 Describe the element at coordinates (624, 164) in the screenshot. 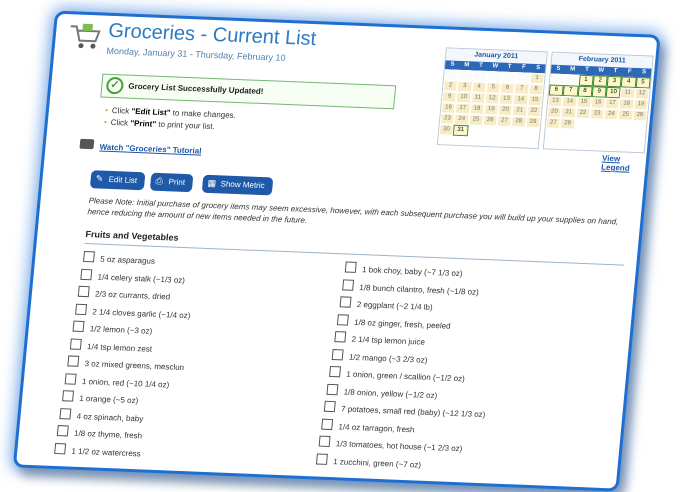

I see `view-legend-link: View Legend` at that location.